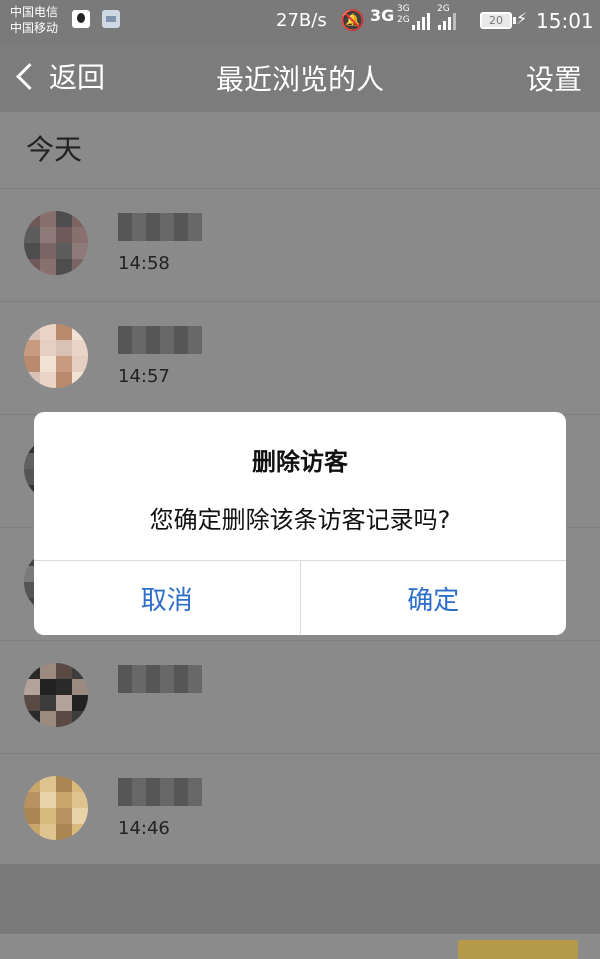  What do you see at coordinates (300, 462) in the screenshot?
I see `dialog-title: 删除访客` at bounding box center [300, 462].